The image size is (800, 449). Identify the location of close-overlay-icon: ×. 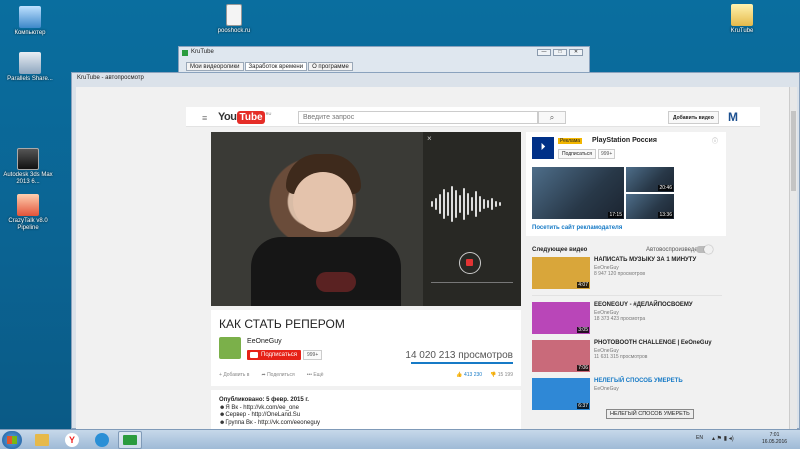
(429, 138).